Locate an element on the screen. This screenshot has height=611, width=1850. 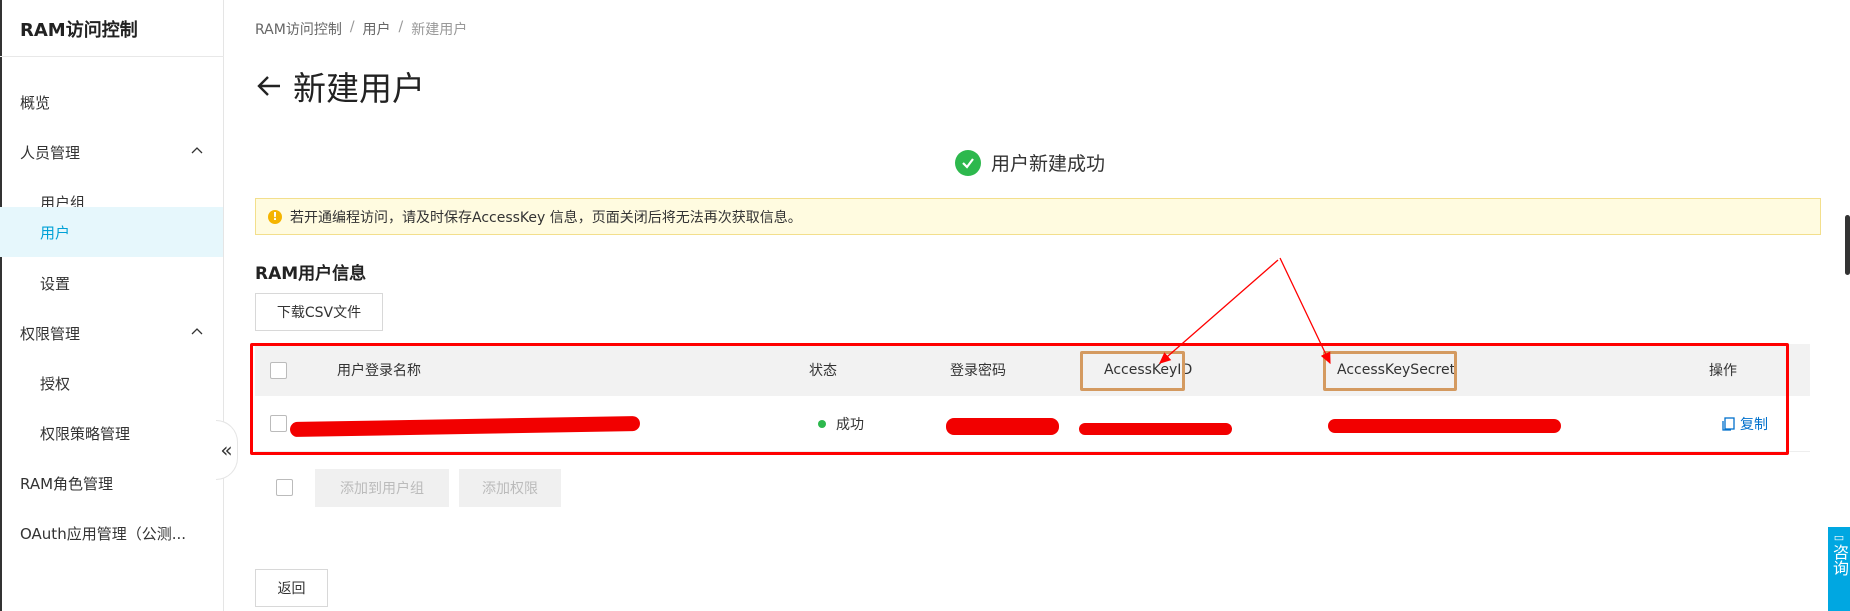
sidebar-item-identity-management: 人员管理 is located at coordinates (111, 152).